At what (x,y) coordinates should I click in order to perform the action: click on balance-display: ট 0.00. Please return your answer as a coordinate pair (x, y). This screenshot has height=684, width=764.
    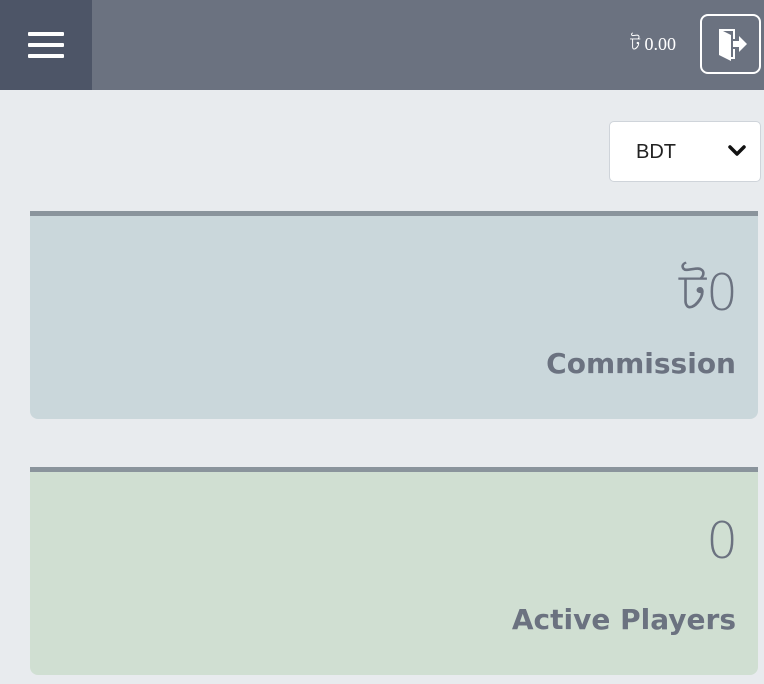
    Looking at the image, I should click on (653, 44).